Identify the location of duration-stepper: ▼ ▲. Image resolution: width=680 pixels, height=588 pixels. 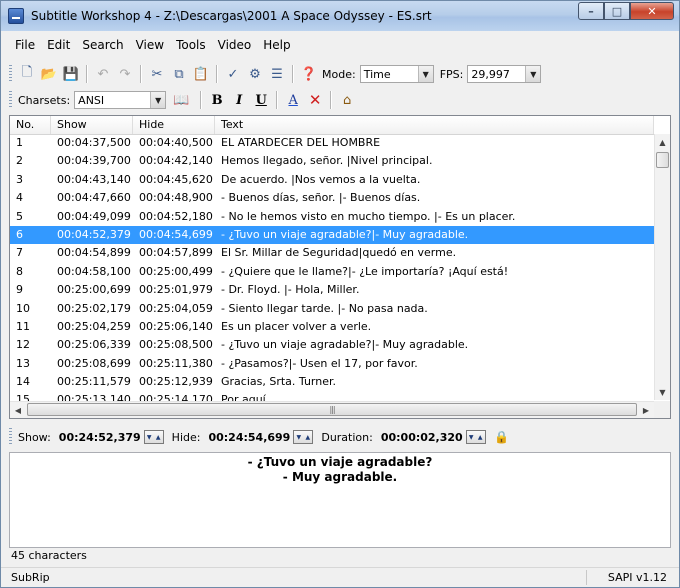
(475, 437).